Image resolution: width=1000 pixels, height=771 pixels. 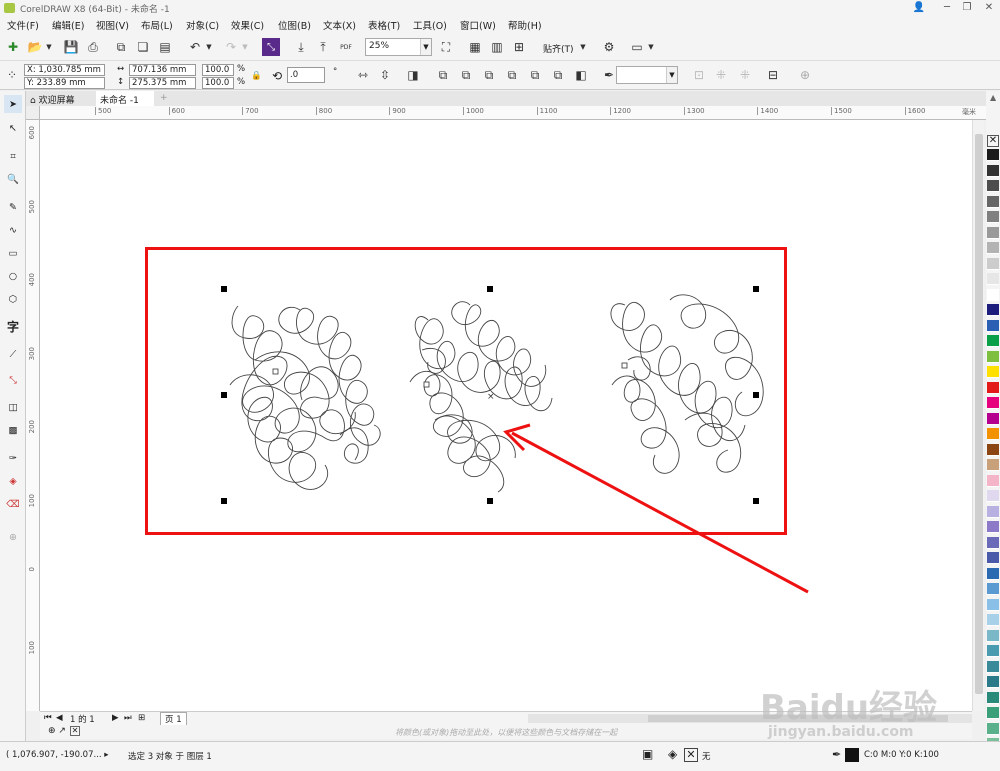 What do you see at coordinates (446, 47) in the screenshot?
I see `full-screen-icon: ⛶` at bounding box center [446, 47].